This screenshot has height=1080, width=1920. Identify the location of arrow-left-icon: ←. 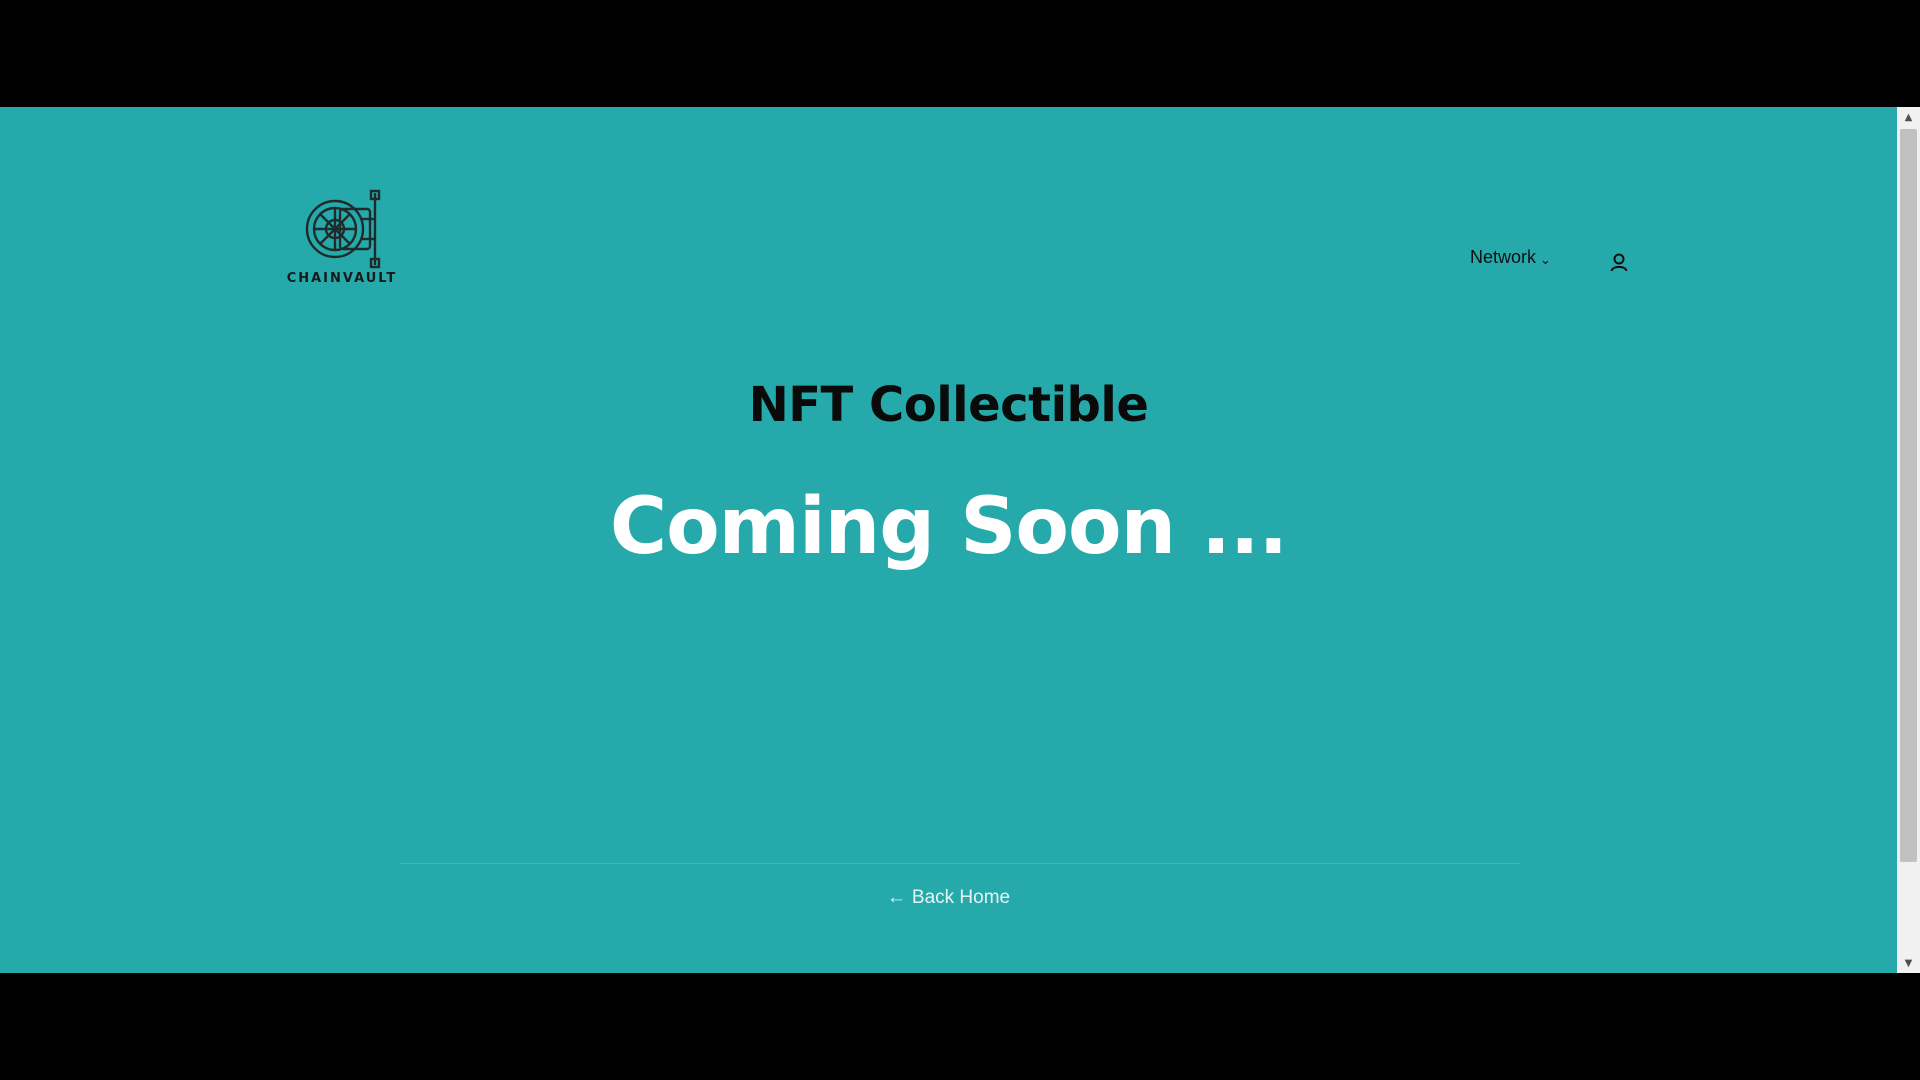
(896, 897).